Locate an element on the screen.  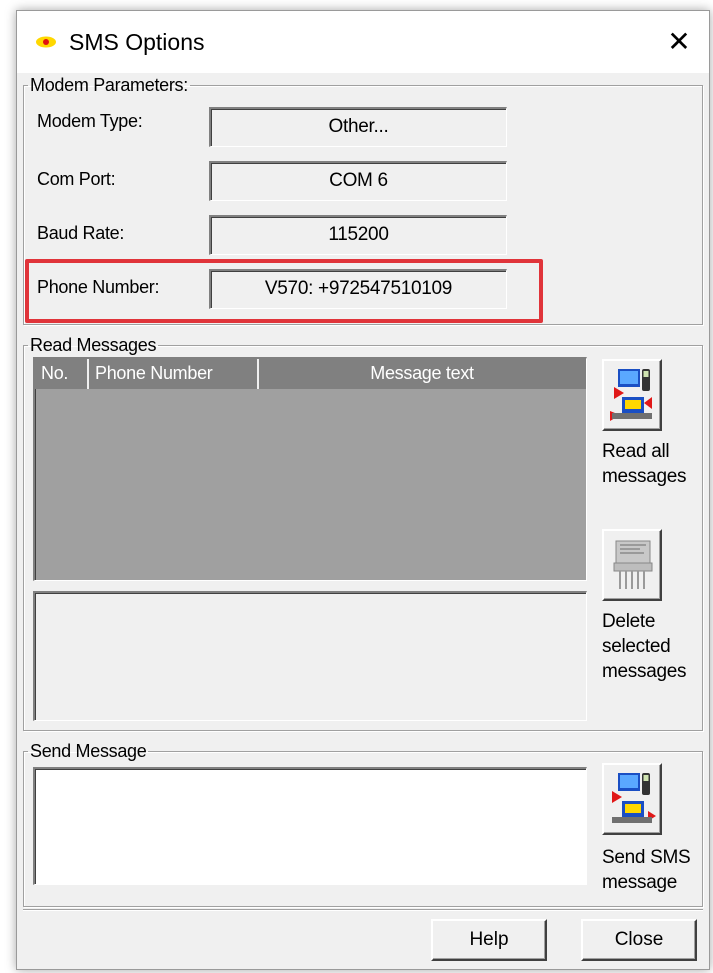
column-header-message-text: Message text is located at coordinates (422, 374).